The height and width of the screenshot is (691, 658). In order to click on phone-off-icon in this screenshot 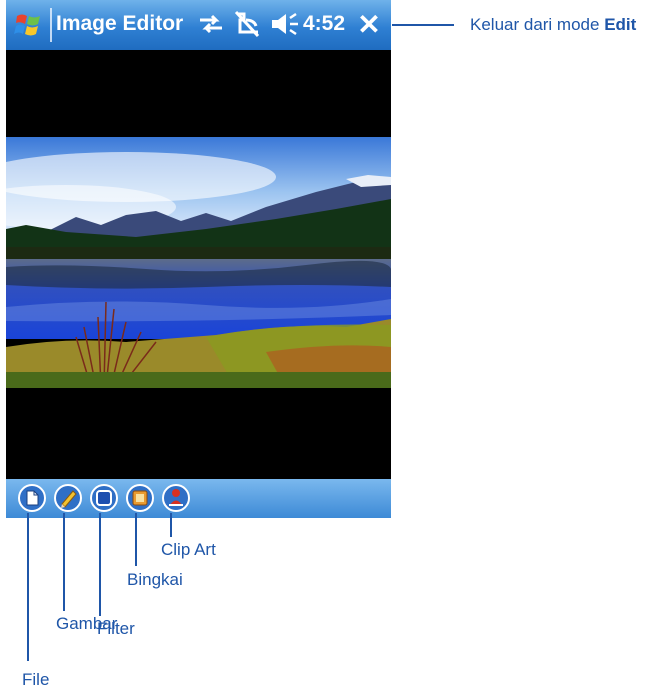, I will do `click(247, 24)`.